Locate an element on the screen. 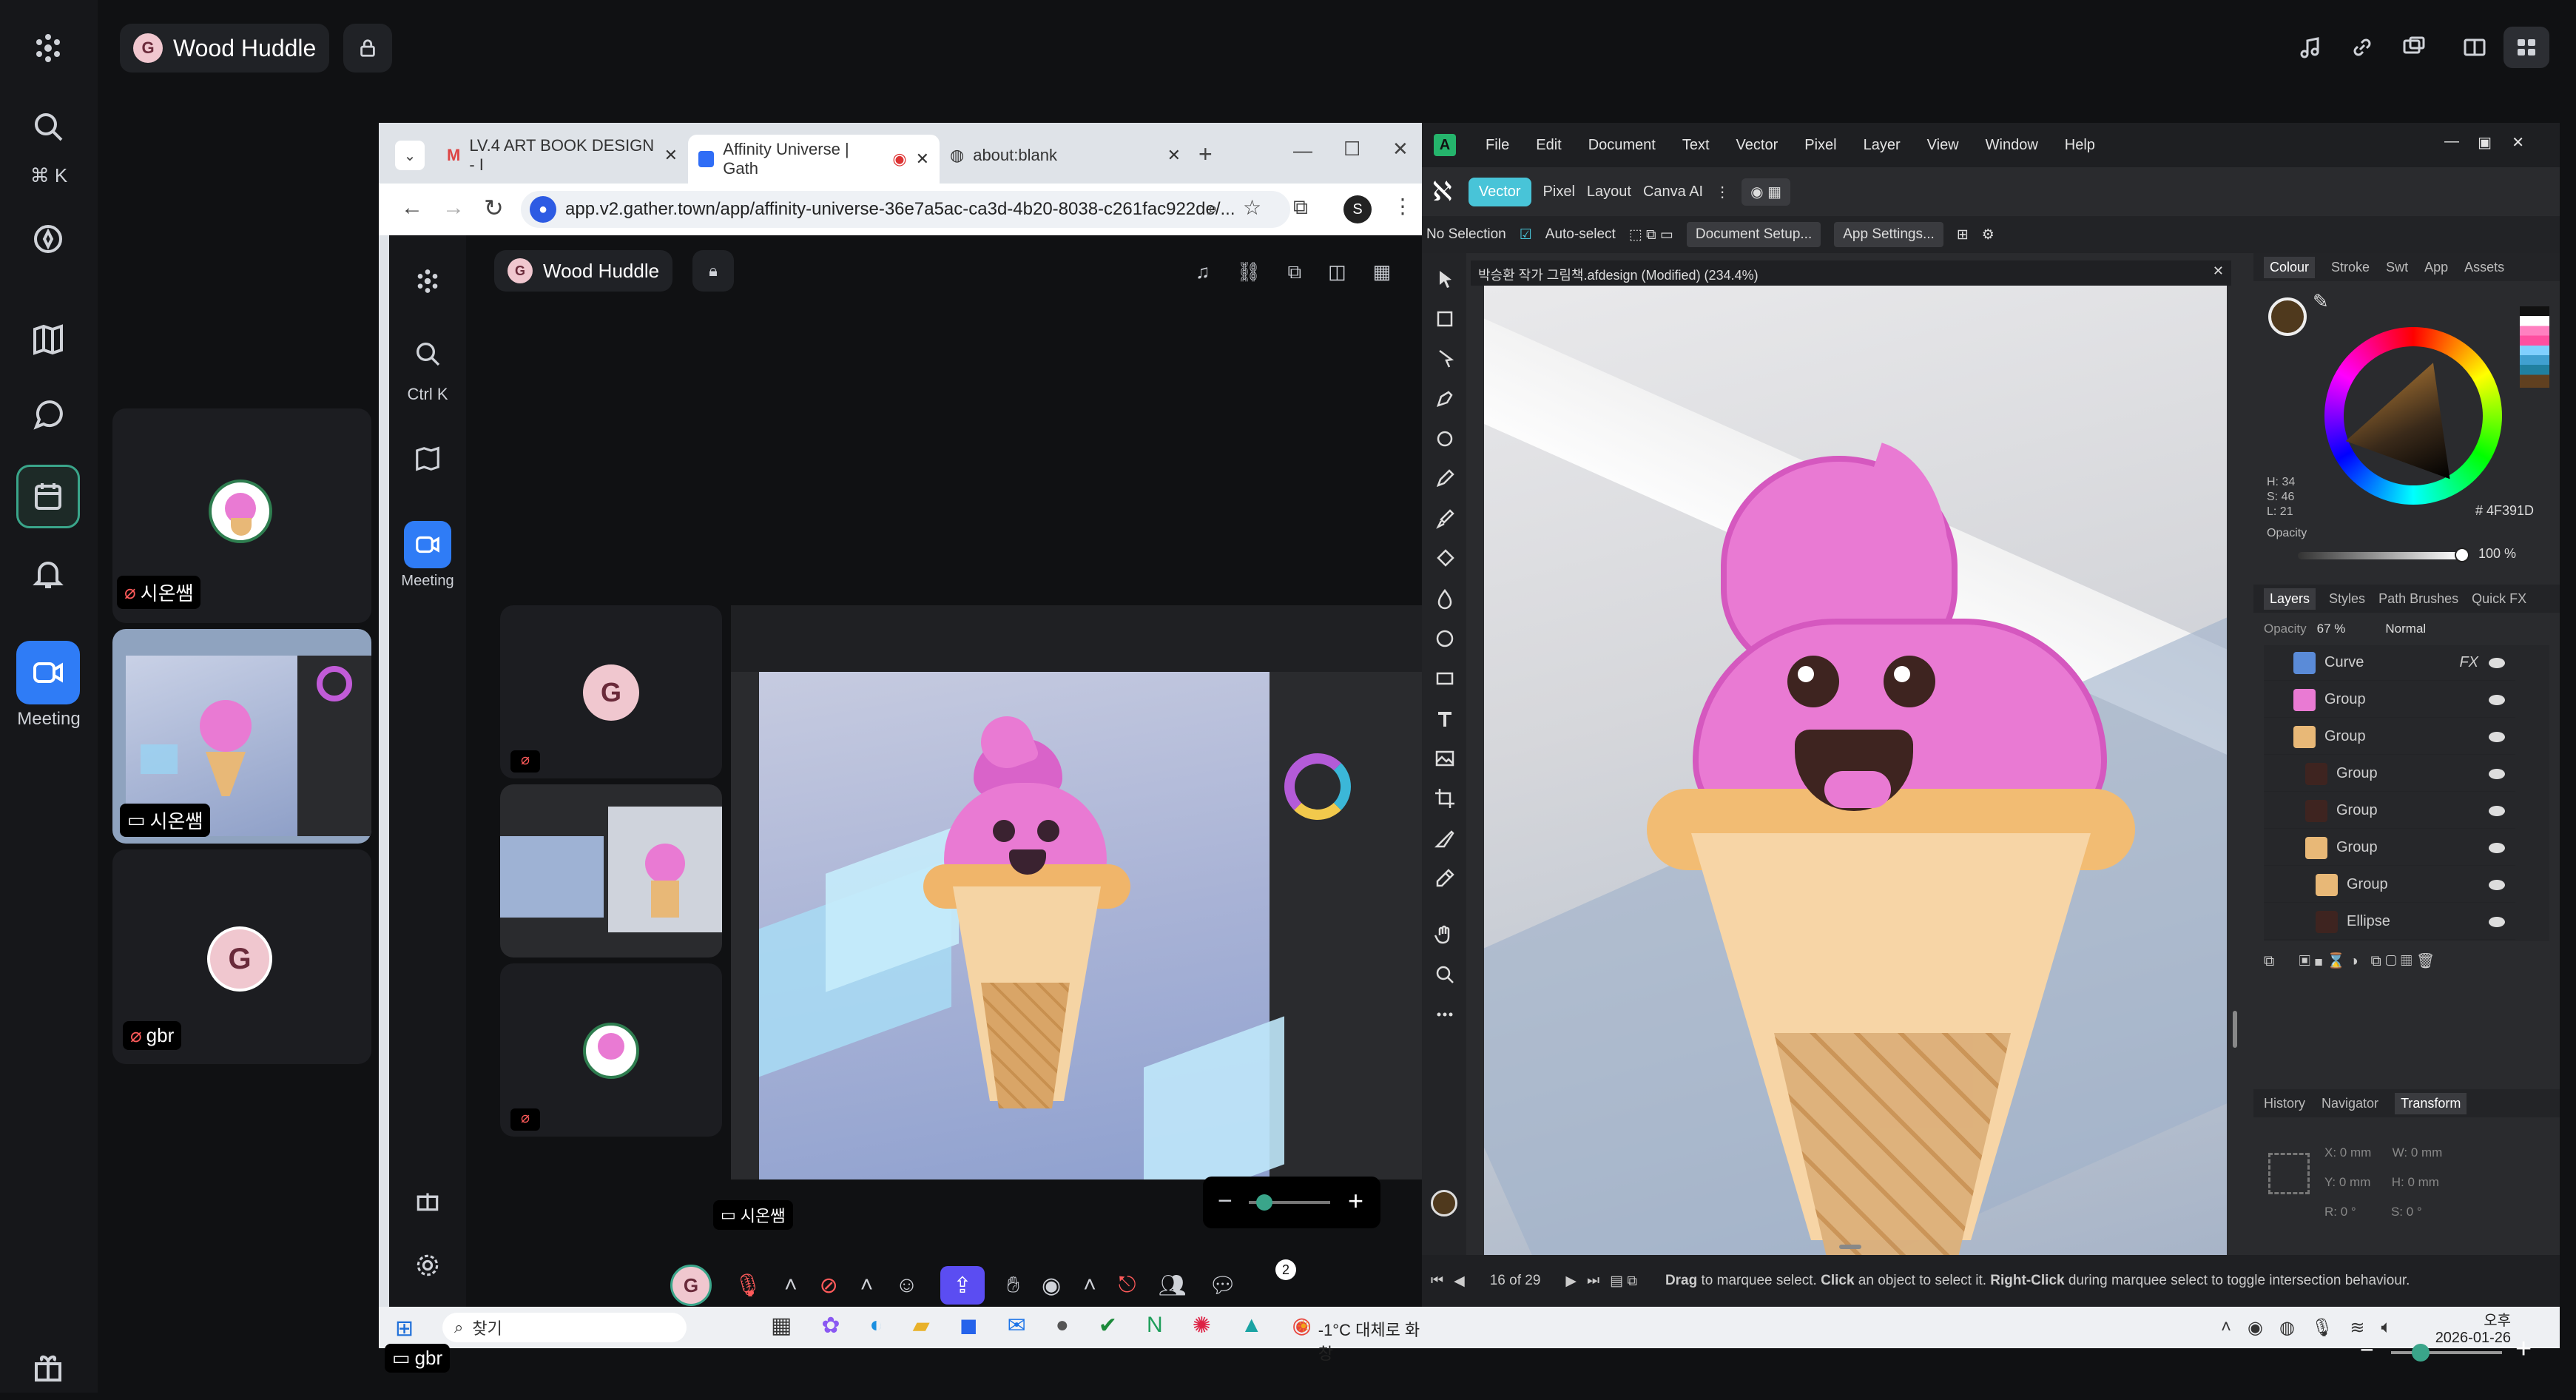  outer-zoom-control: − + is located at coordinates (2450, 1353).